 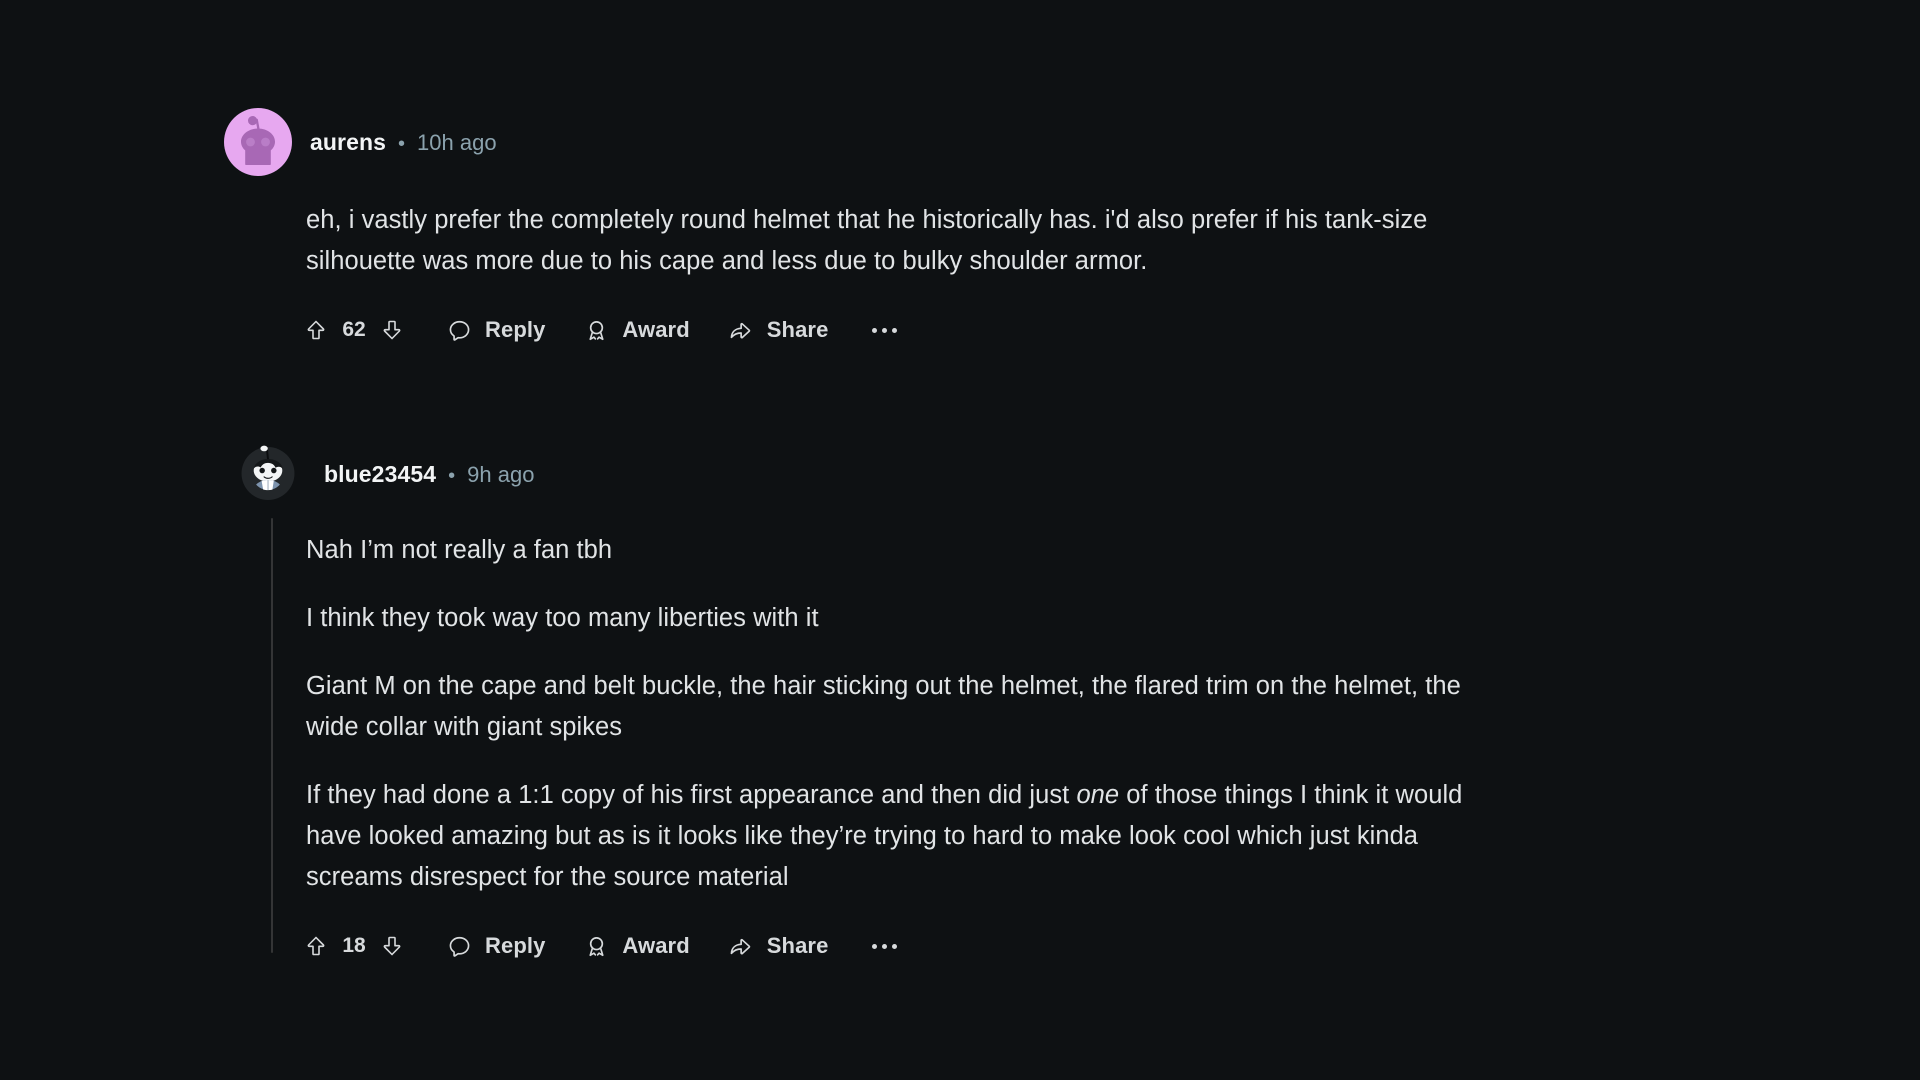 I want to click on avatar-blue23454, so click(x=272, y=474).